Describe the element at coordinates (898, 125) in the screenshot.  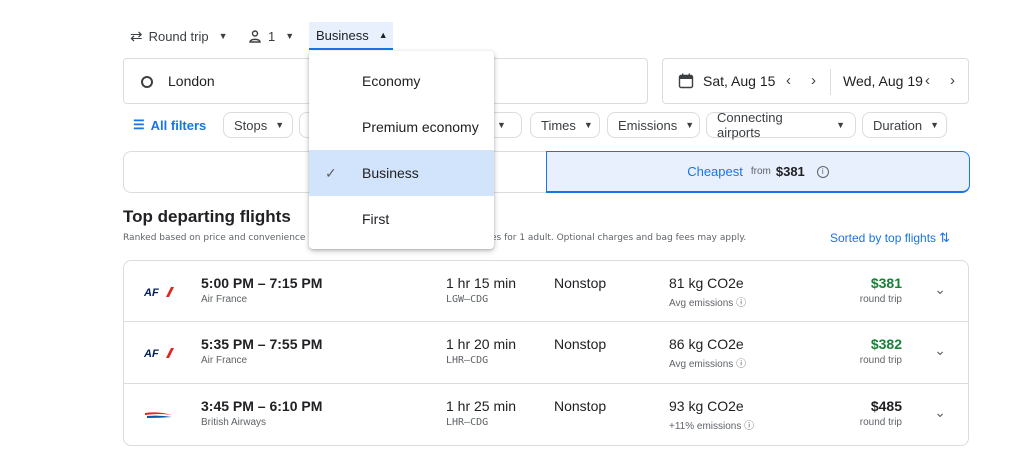
I see `duration-filter-label: Duration` at that location.